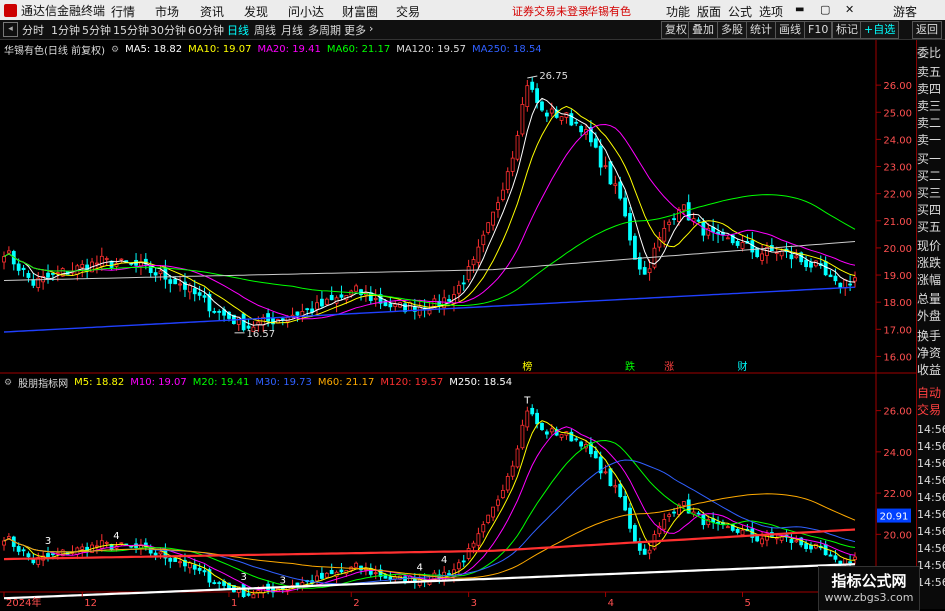  What do you see at coordinates (927, 30) in the screenshot?
I see `back-button: 返回` at bounding box center [927, 30].